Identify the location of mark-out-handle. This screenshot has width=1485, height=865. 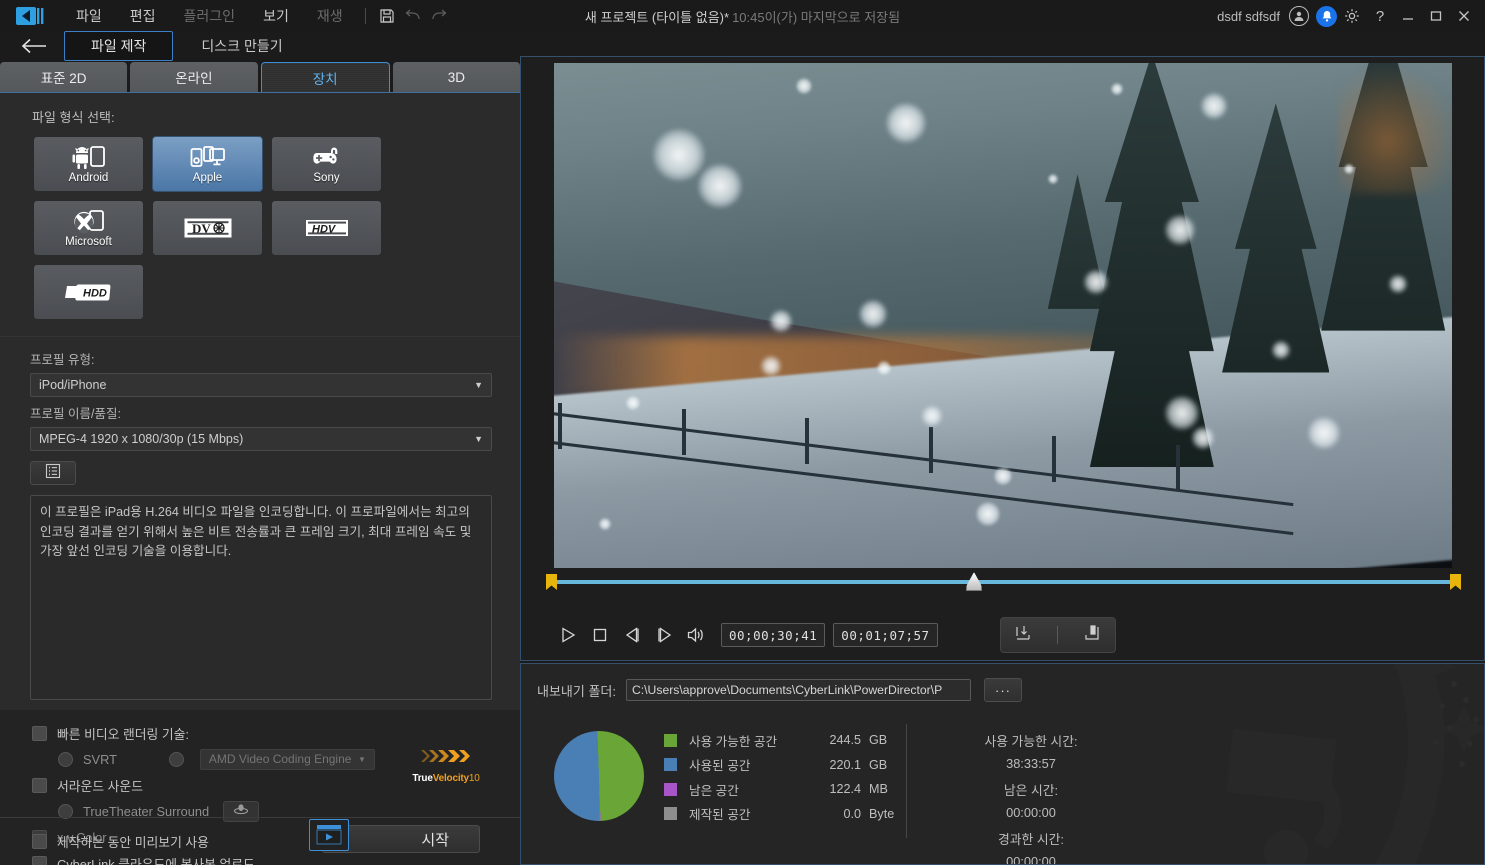
(1455, 582).